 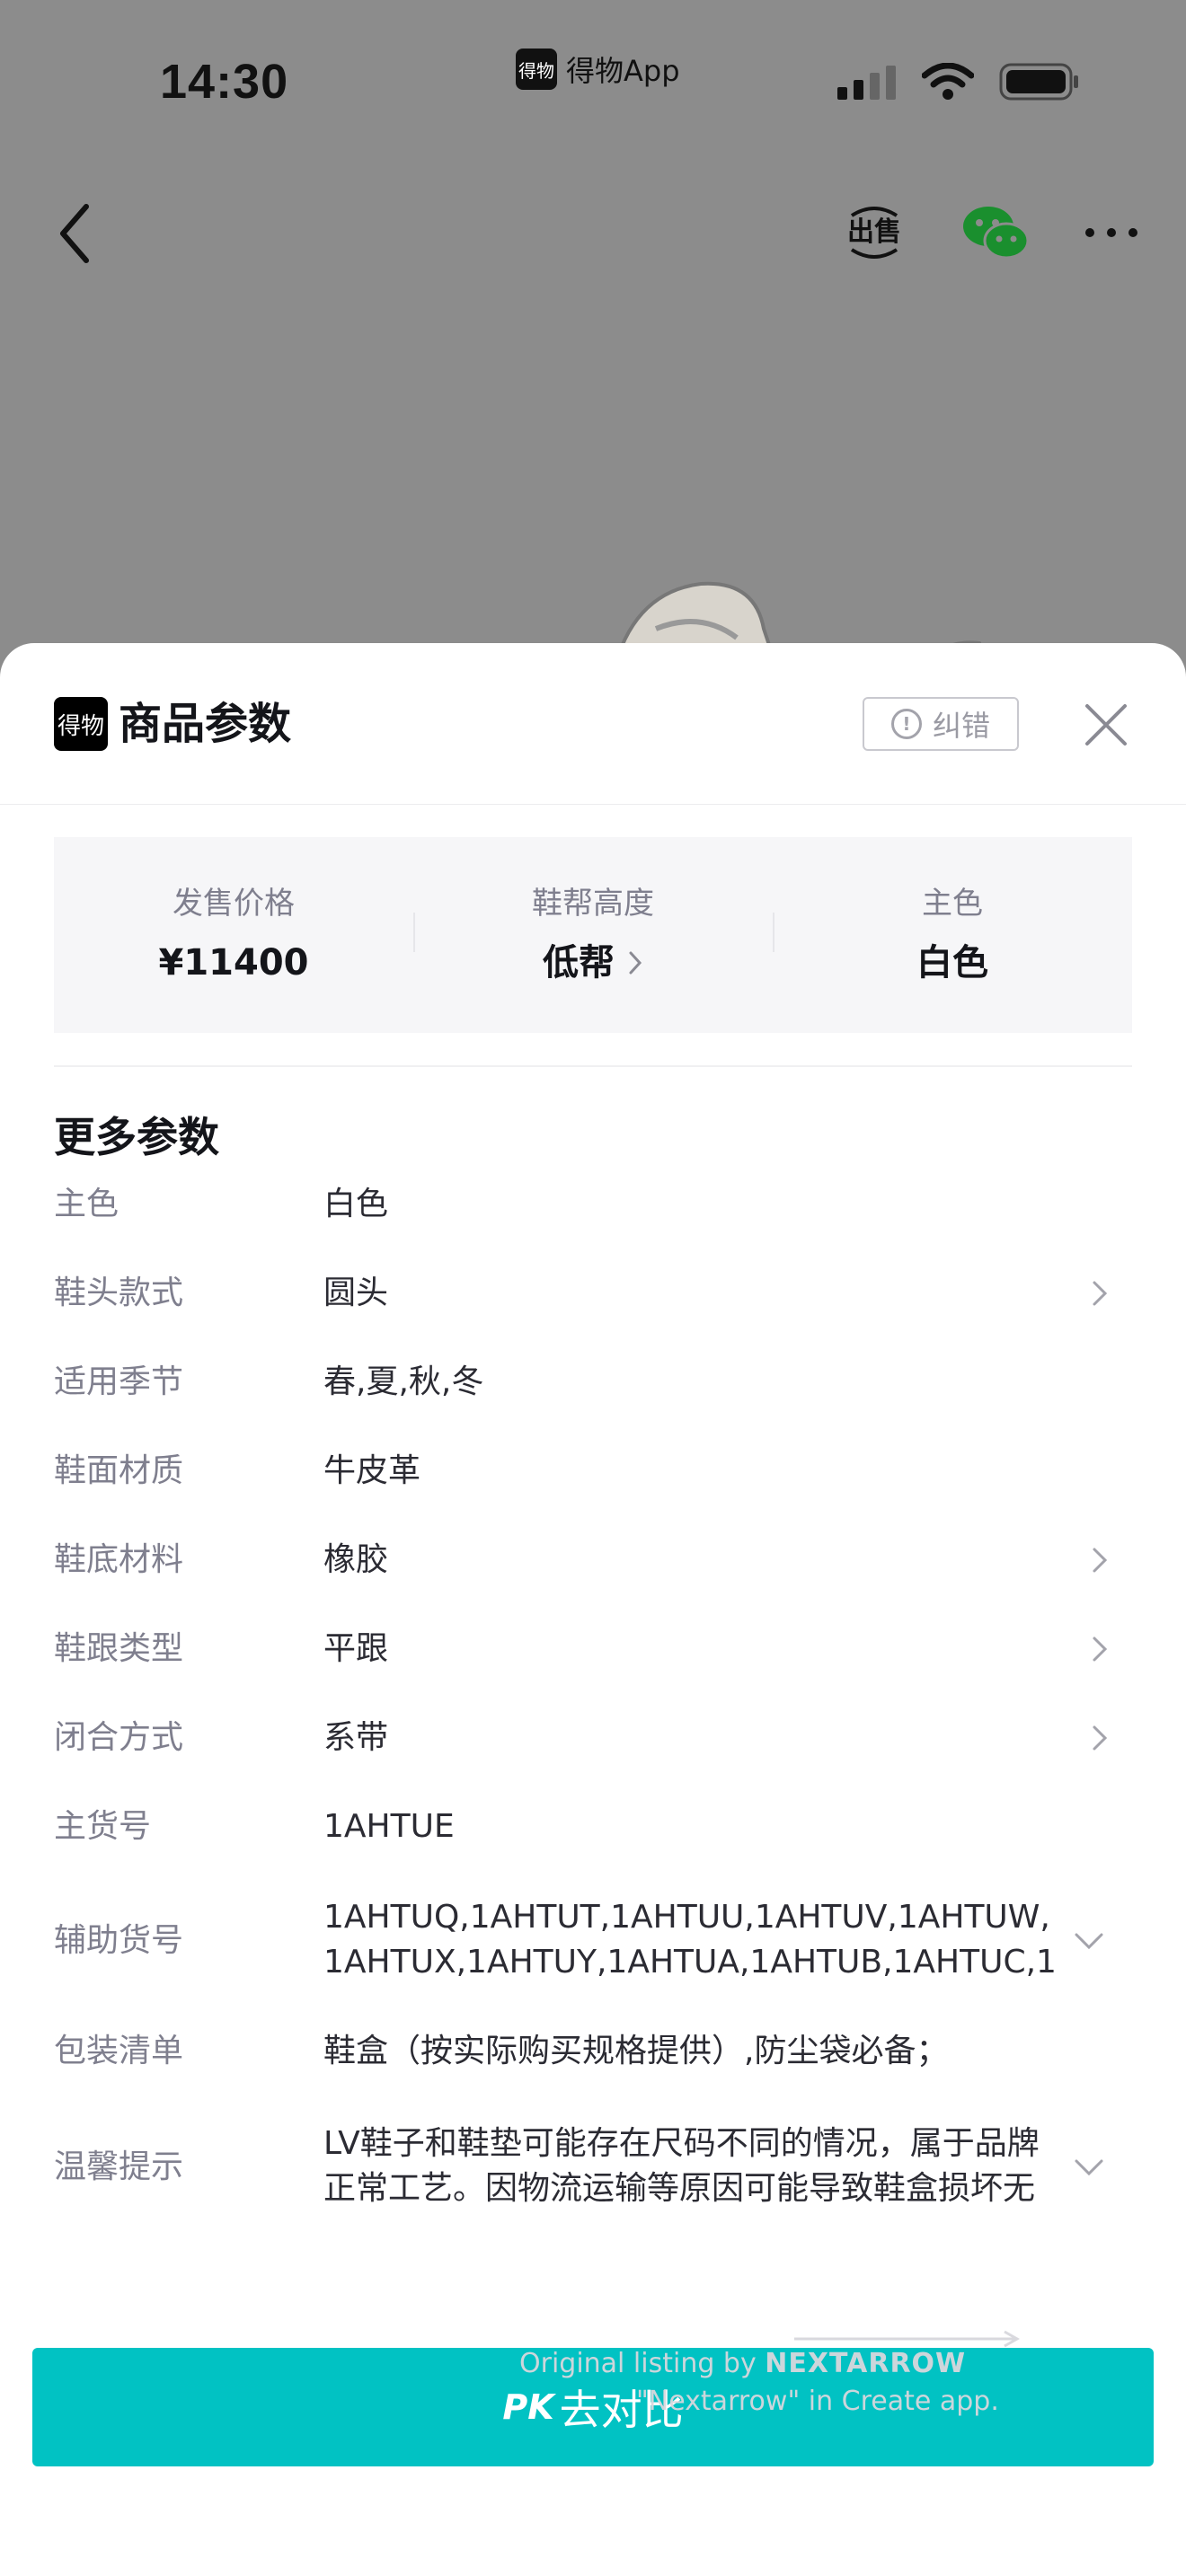 I want to click on wifi-icon, so click(x=948, y=81).